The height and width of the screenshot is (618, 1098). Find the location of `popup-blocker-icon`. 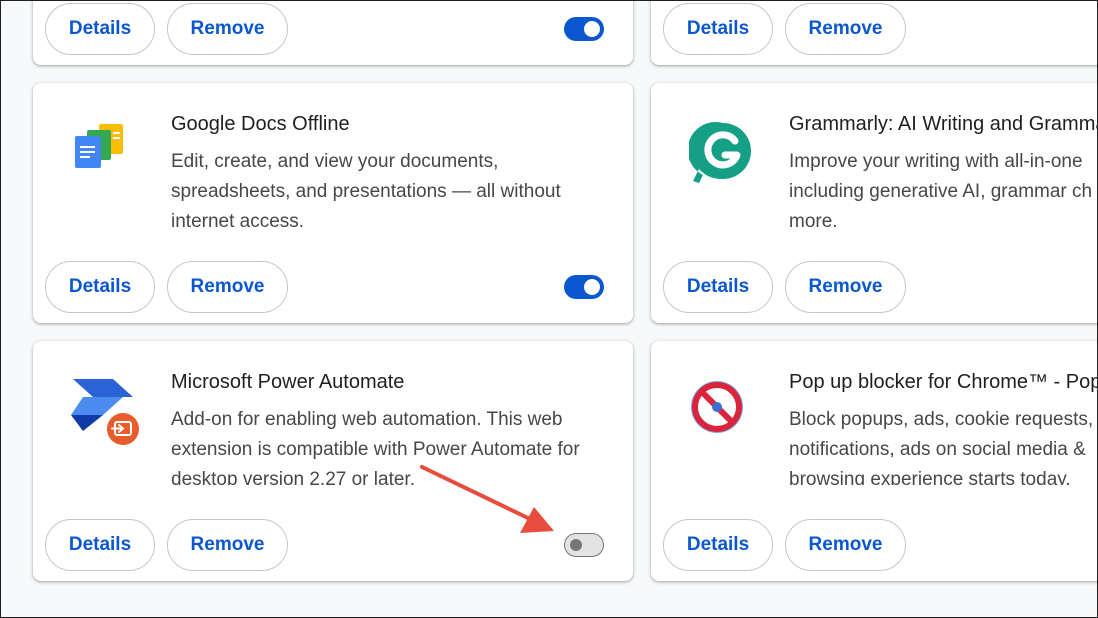

popup-blocker-icon is located at coordinates (723, 413).